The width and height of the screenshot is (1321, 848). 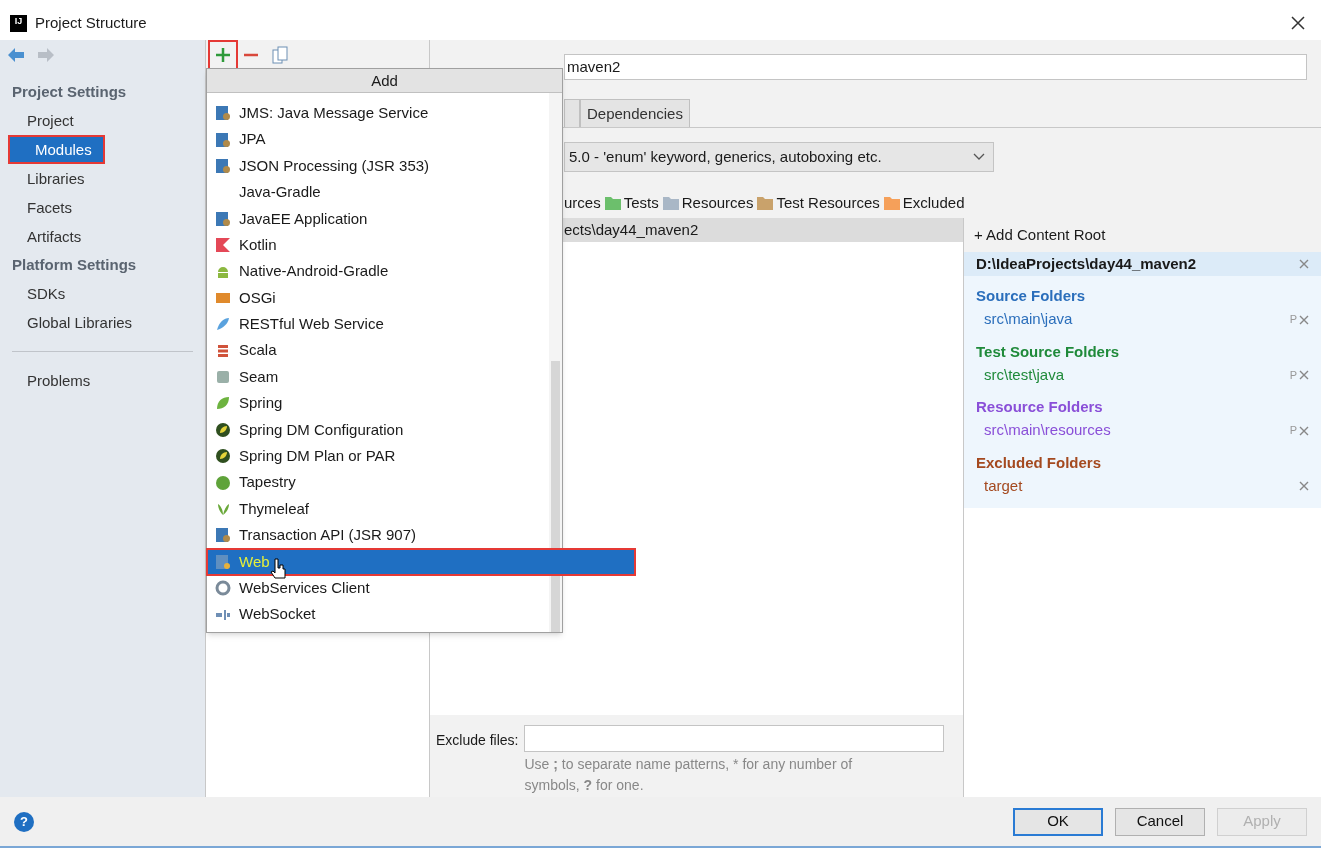 What do you see at coordinates (69, 92) in the screenshot?
I see `section-header: Project Settings` at bounding box center [69, 92].